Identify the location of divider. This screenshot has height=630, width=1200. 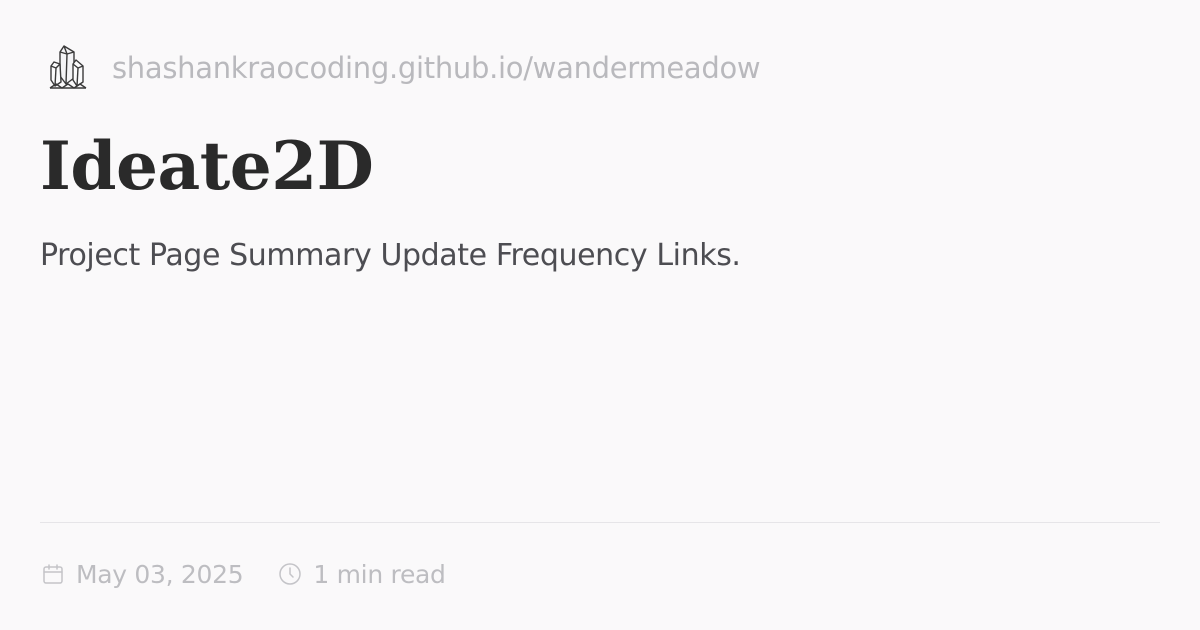
(600, 522).